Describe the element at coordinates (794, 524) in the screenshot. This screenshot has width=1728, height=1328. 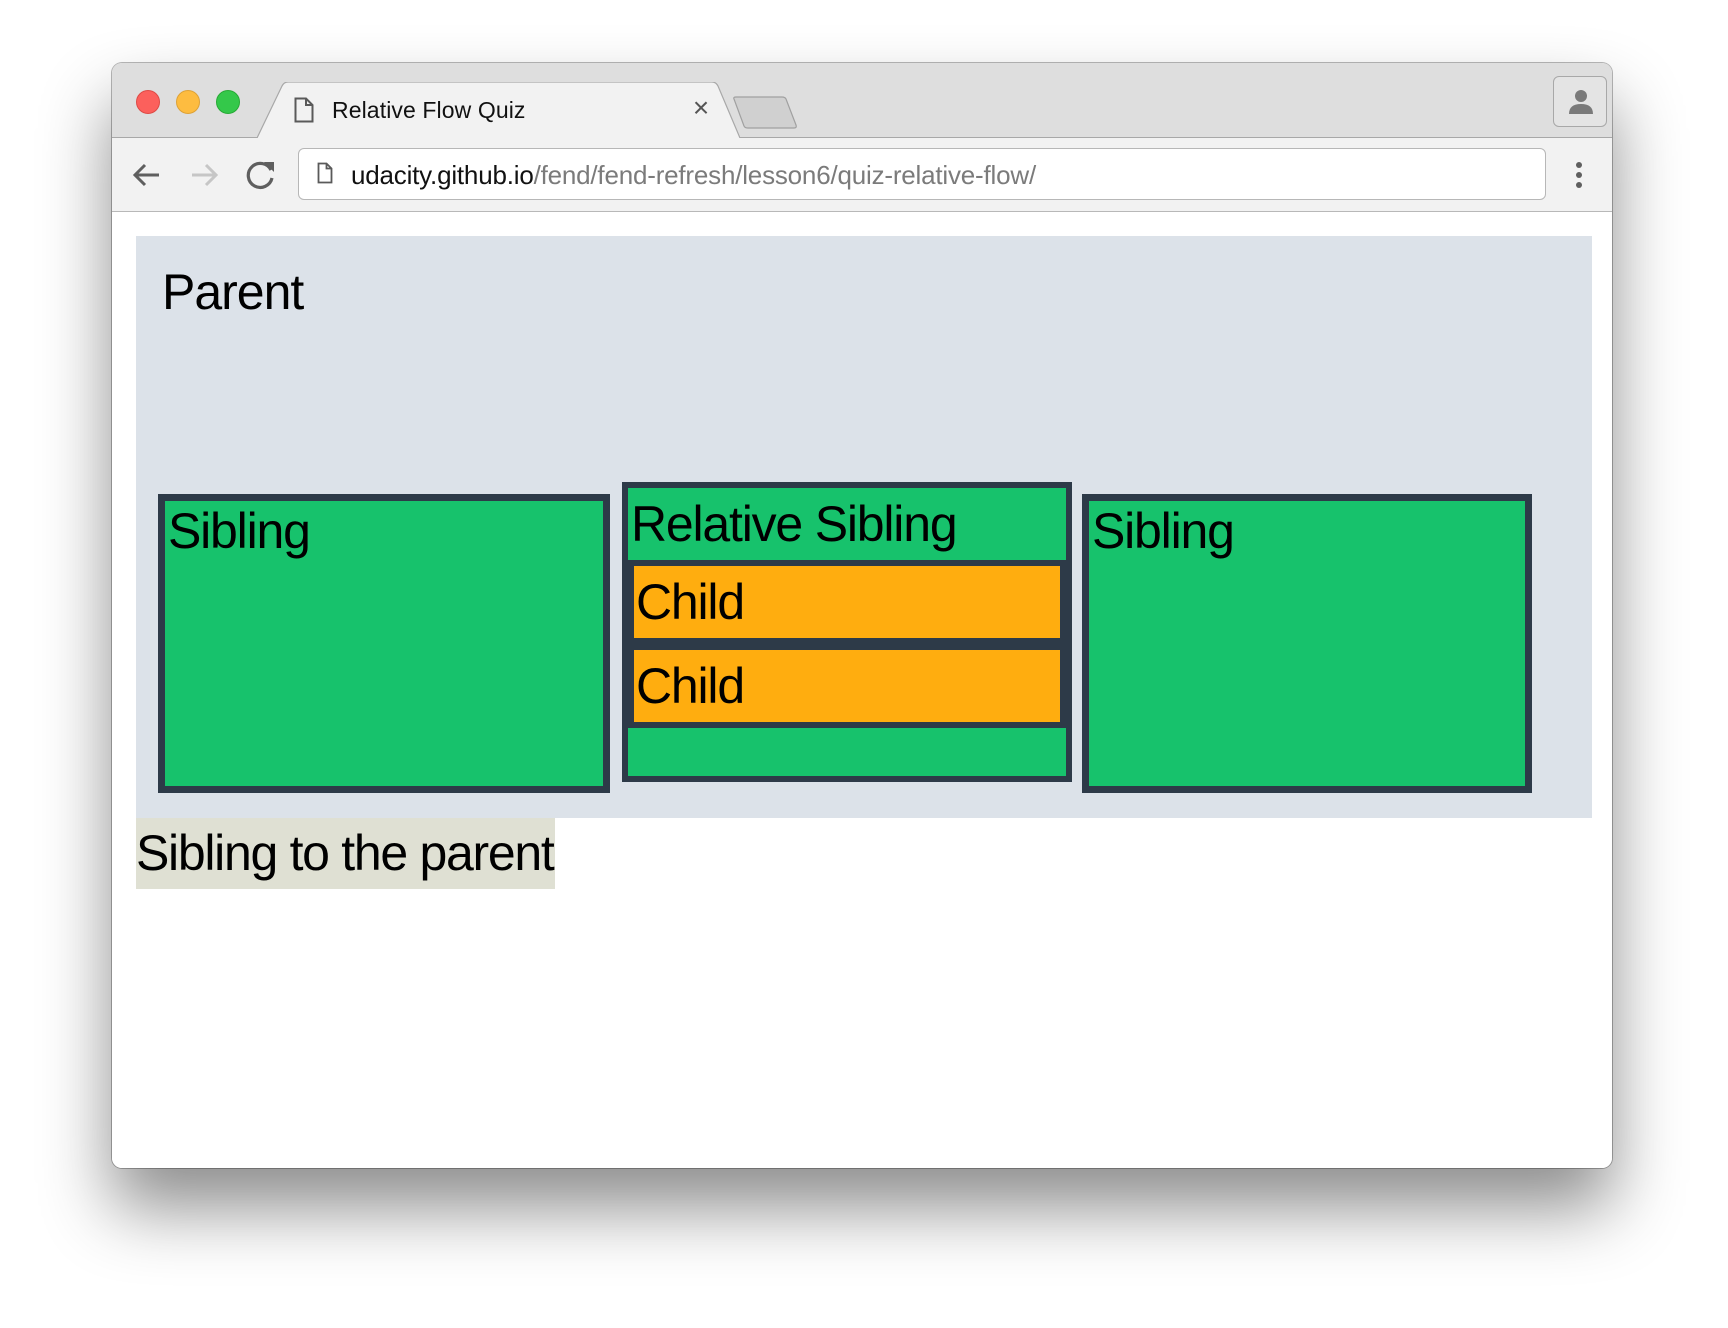
I see `relative-sibling-label: Relative Sibling` at that location.